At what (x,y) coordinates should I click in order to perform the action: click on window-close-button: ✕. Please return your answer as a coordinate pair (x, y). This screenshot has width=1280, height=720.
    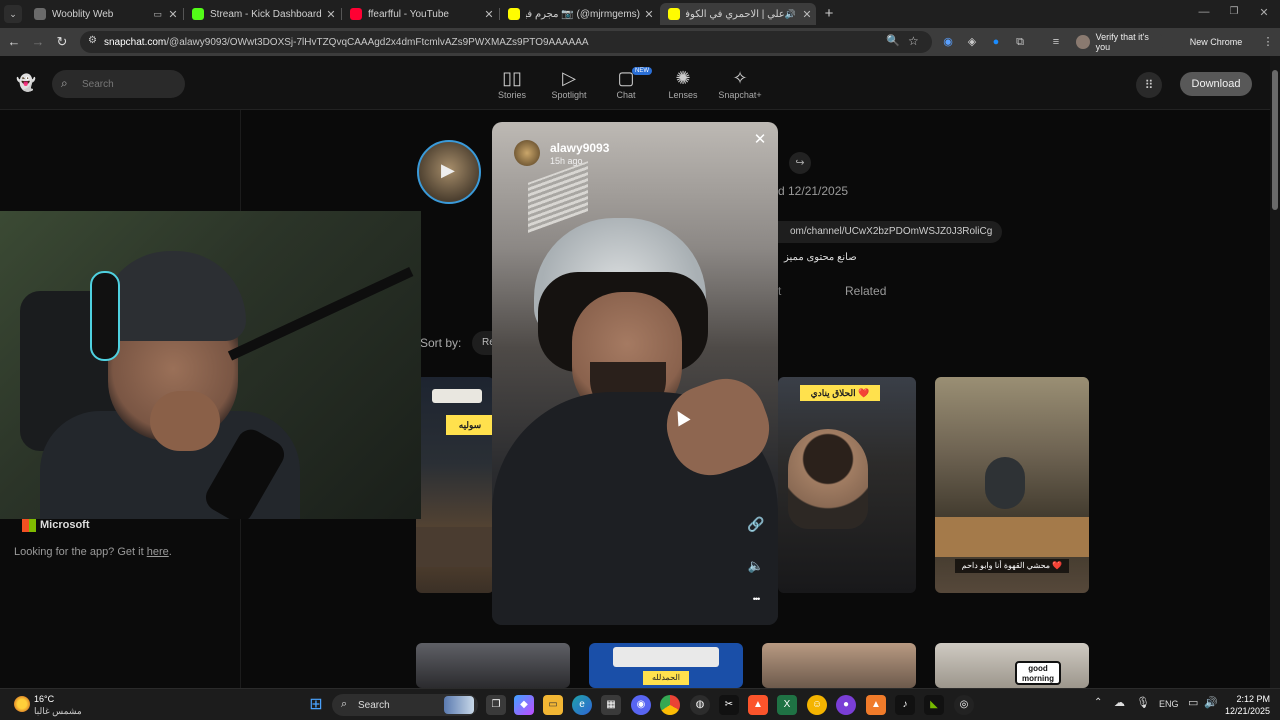
    Looking at the image, I should click on (1264, 14).